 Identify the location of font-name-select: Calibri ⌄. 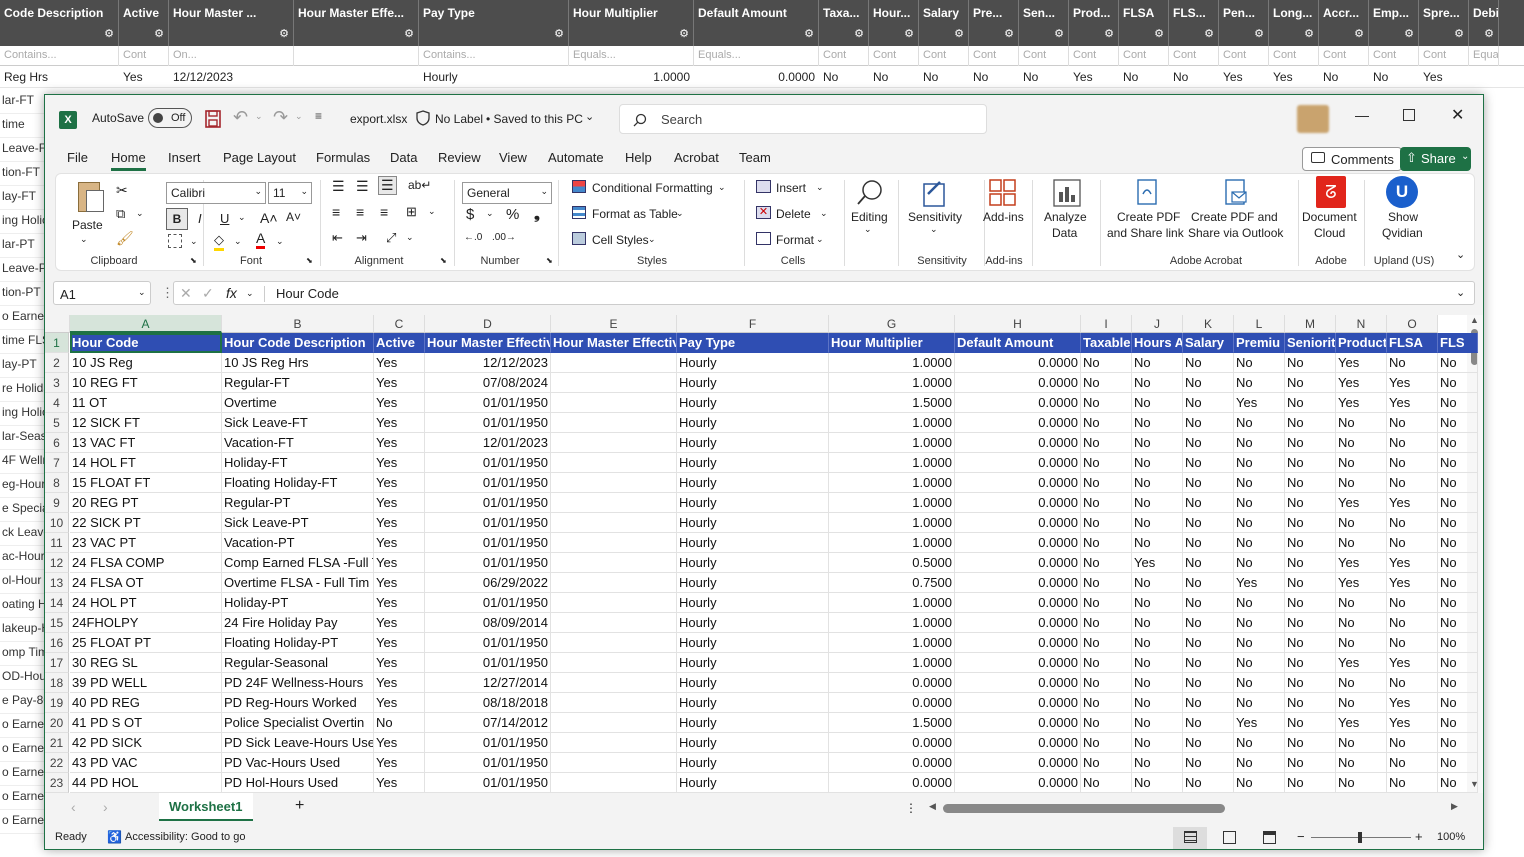
(216, 193).